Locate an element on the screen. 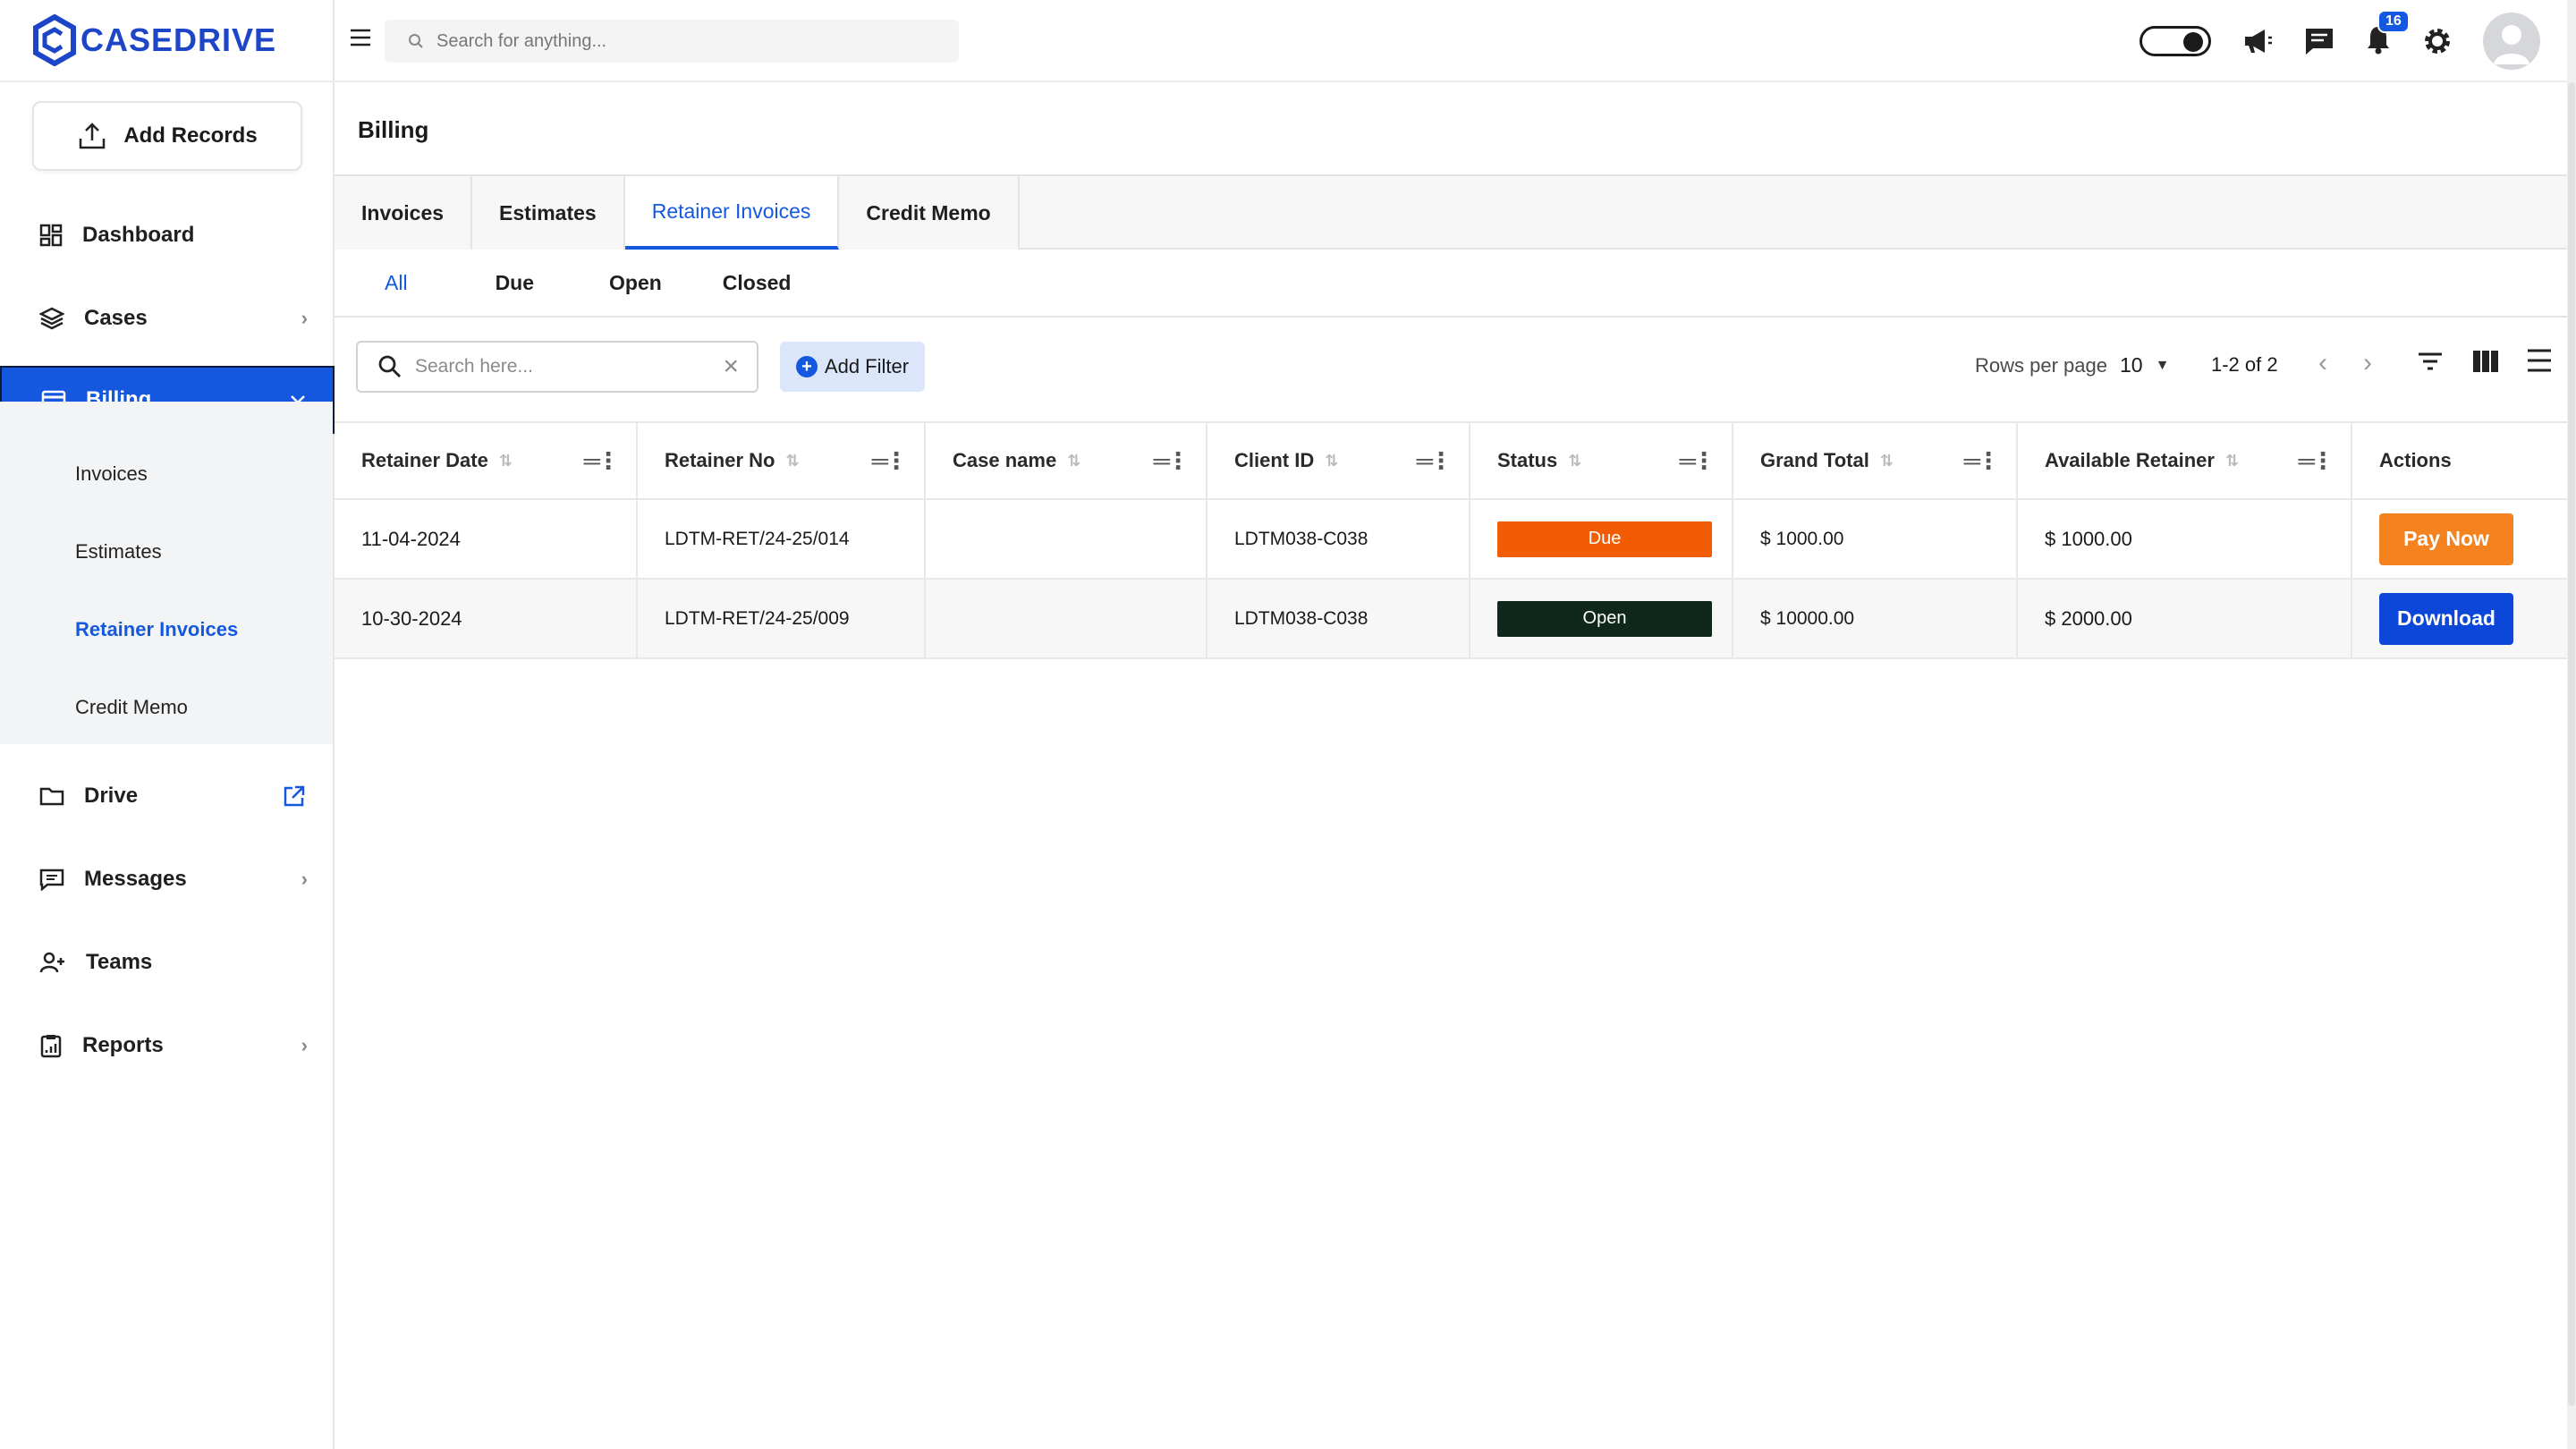 This screenshot has height=1449, width=2576. cell-actions: Pay Now is located at coordinates (2459, 539).